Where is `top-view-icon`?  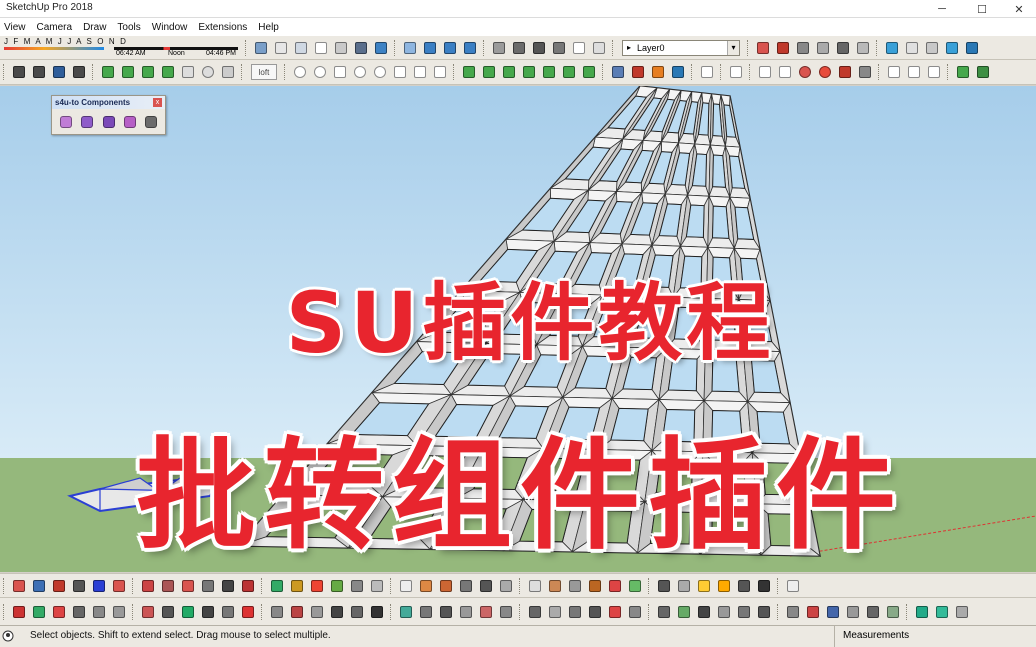 top-view-icon is located at coordinates (430, 48).